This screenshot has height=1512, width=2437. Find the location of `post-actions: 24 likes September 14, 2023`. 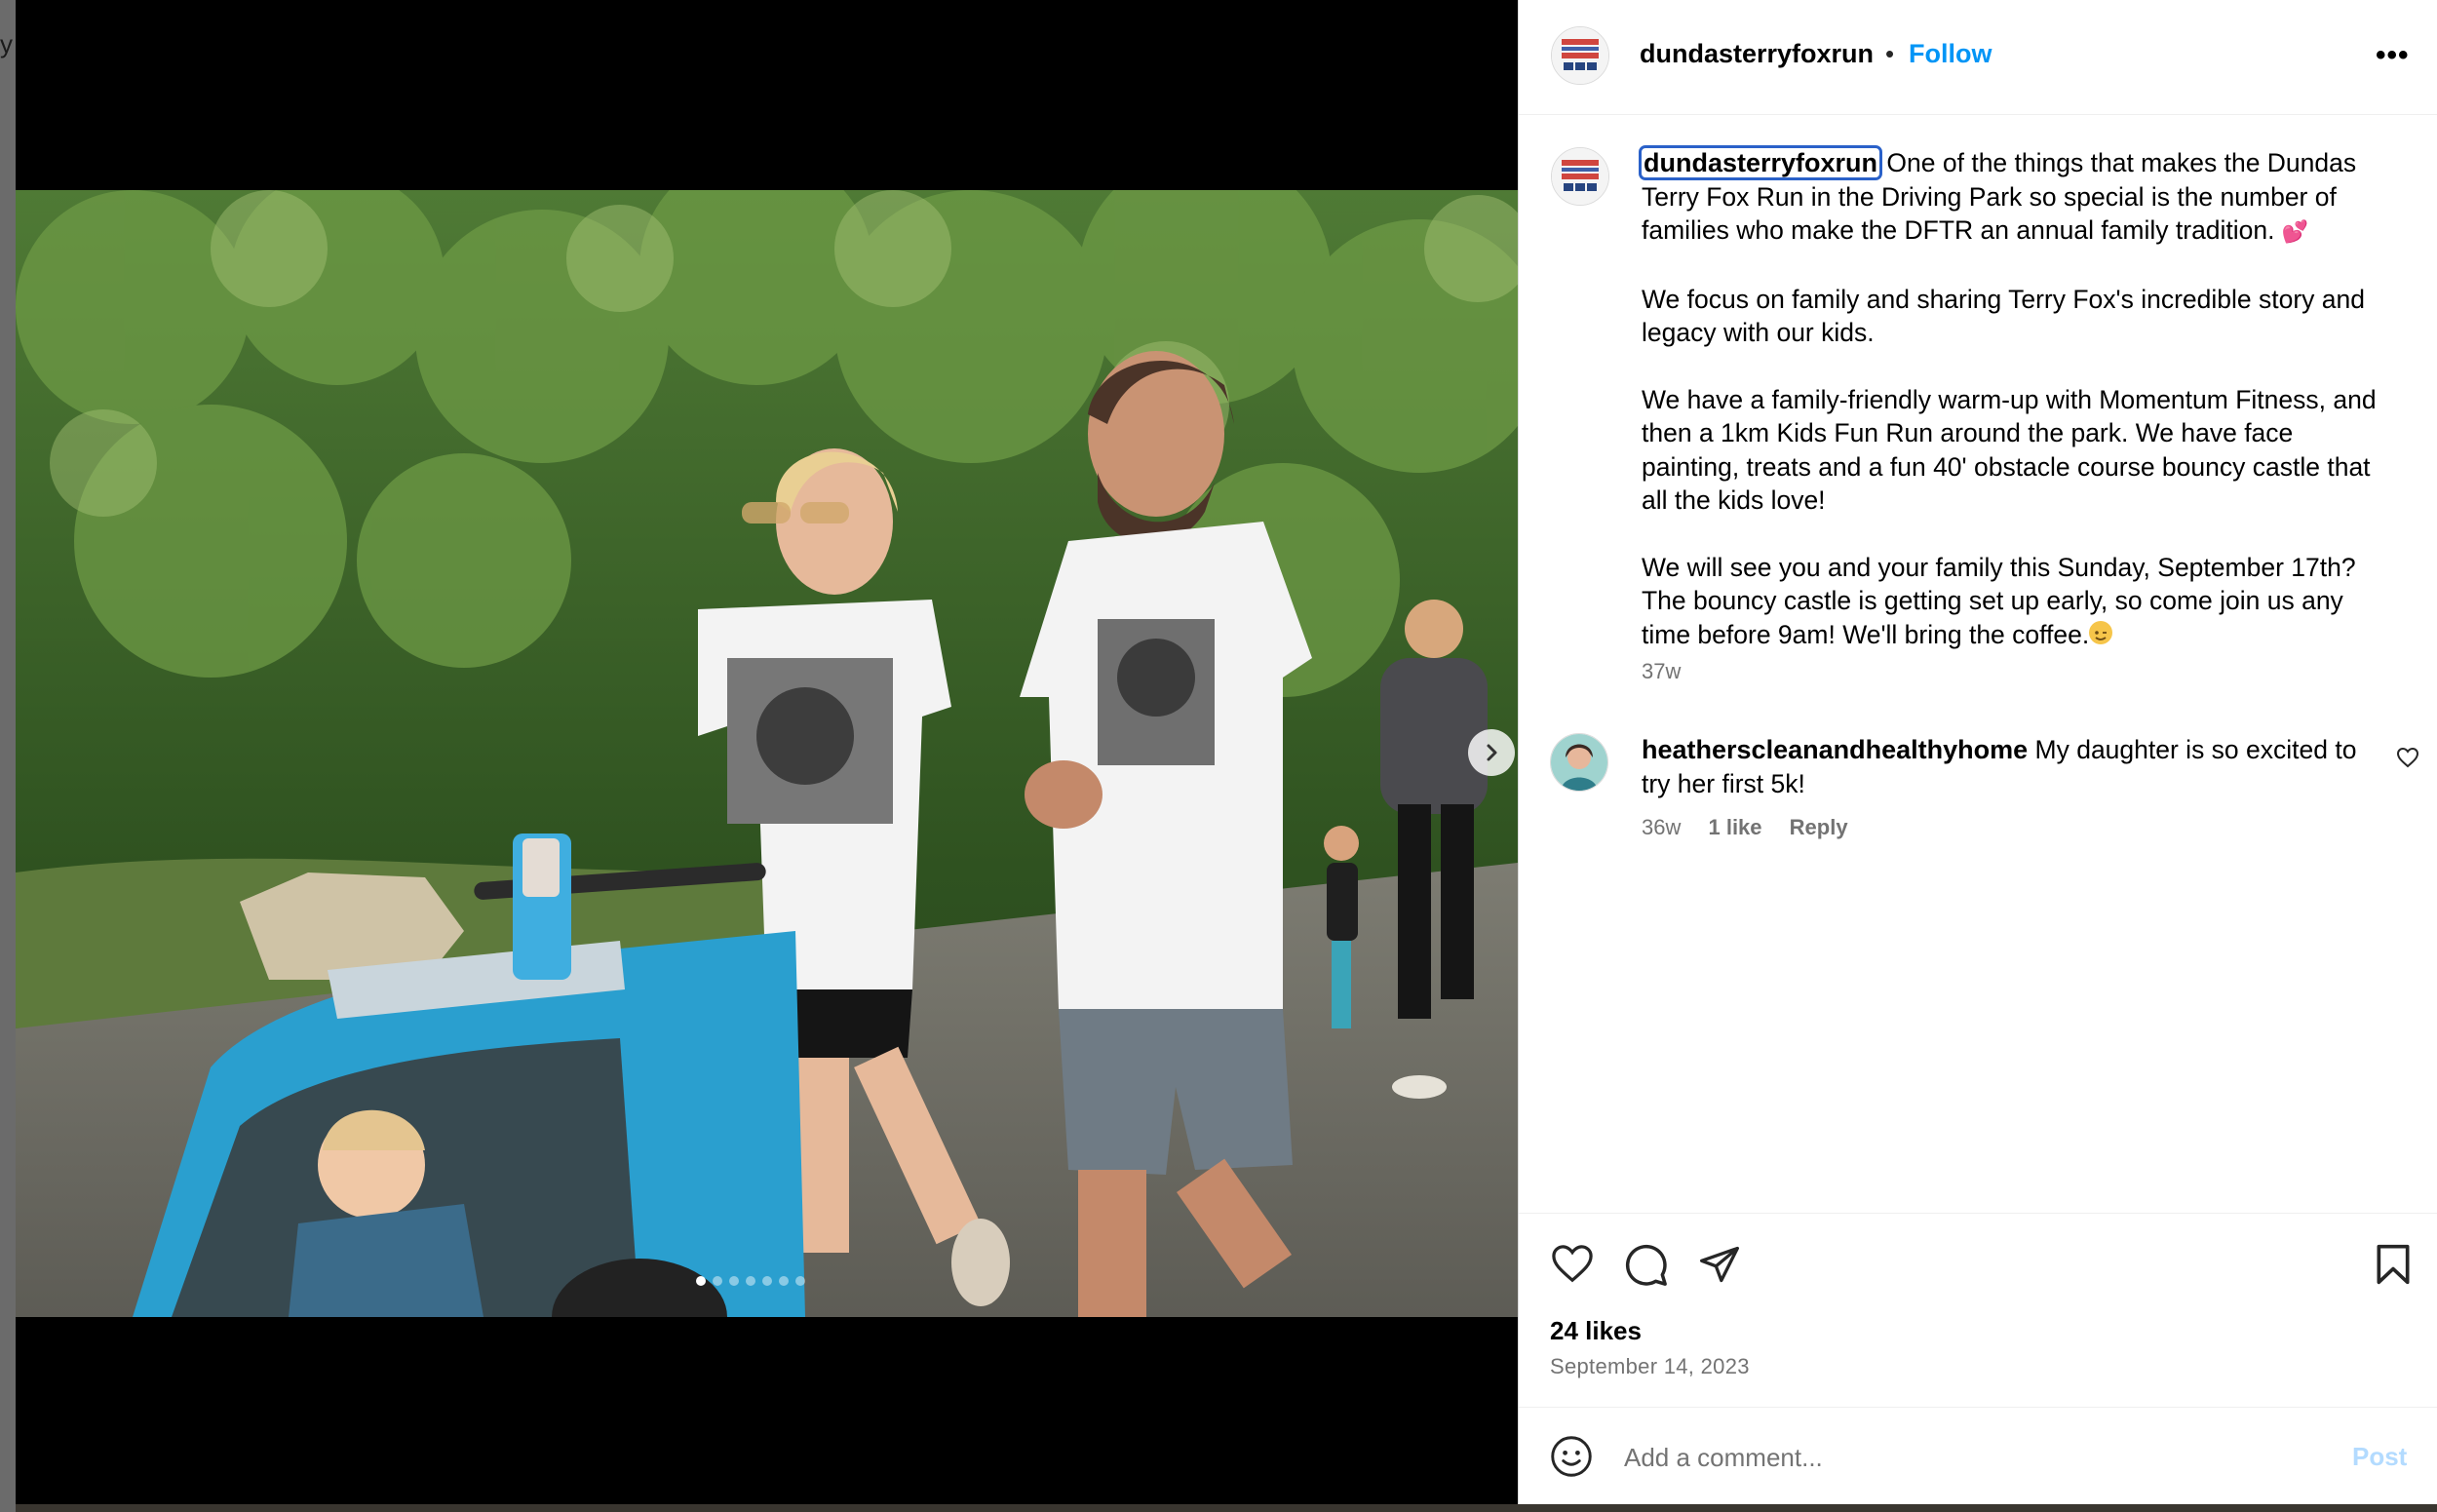

post-actions: 24 likes September 14, 2023 is located at coordinates (1978, 1312).